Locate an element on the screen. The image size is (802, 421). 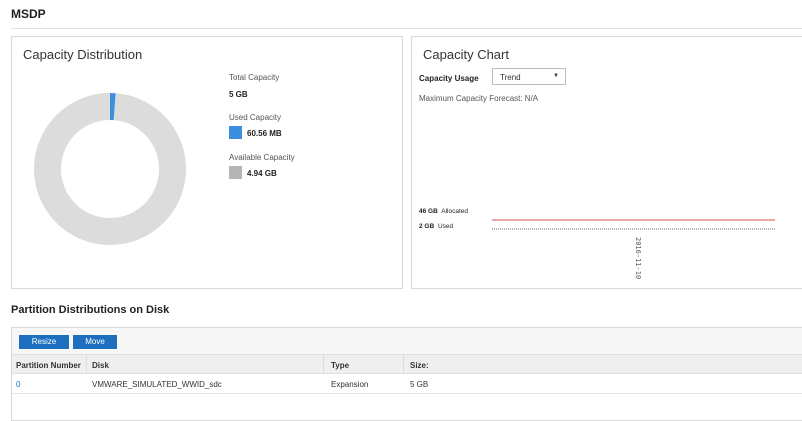
capacity-usage-select: Trend ▼ is located at coordinates (529, 76).